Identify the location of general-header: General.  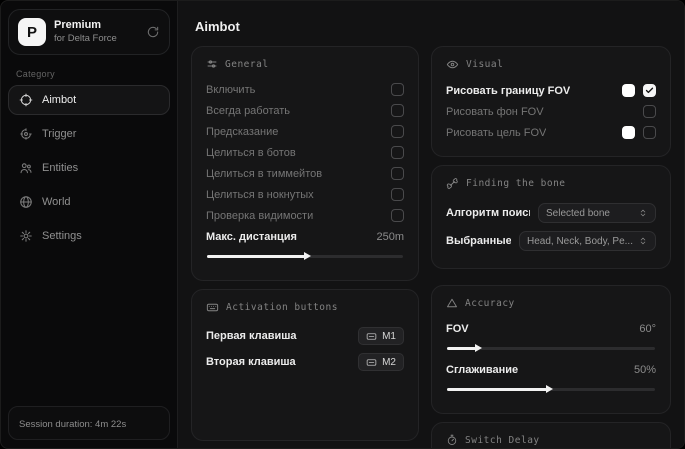
(305, 64).